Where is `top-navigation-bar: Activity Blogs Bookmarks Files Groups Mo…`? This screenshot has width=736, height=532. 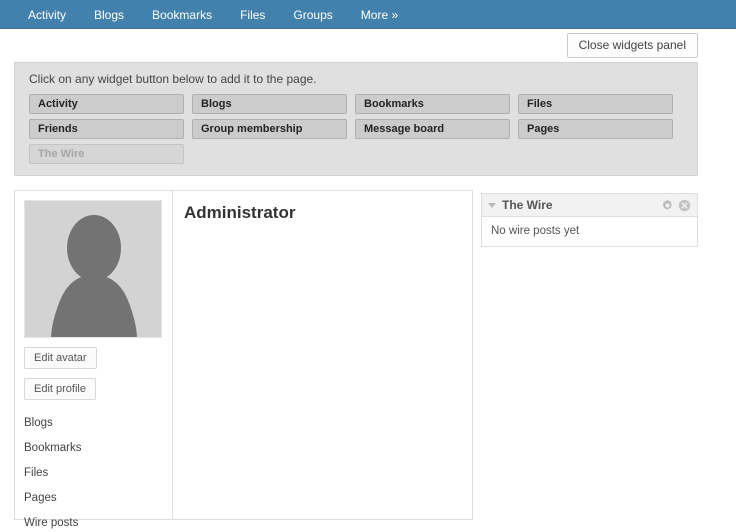
top-navigation-bar: Activity Blogs Bookmarks Files Groups Mo… is located at coordinates (368, 14).